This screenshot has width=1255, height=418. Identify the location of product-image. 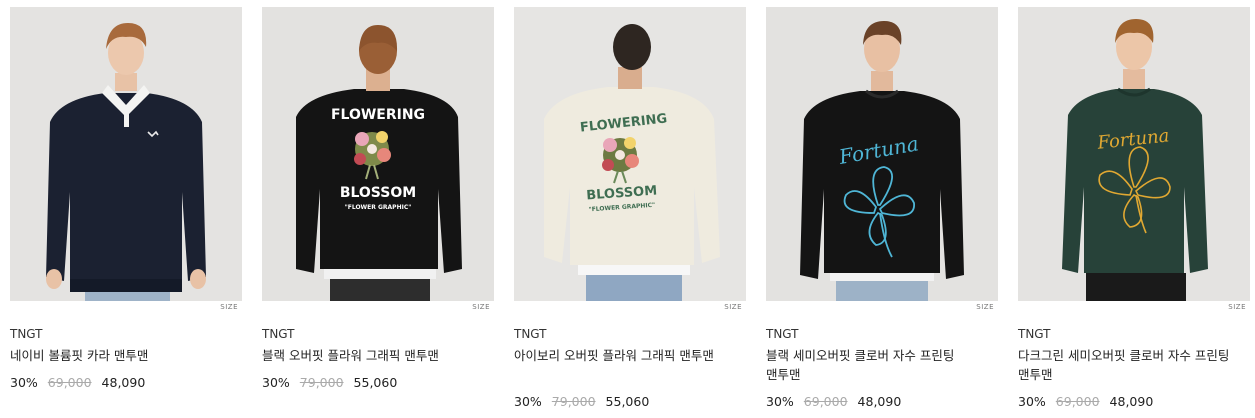
(126, 154).